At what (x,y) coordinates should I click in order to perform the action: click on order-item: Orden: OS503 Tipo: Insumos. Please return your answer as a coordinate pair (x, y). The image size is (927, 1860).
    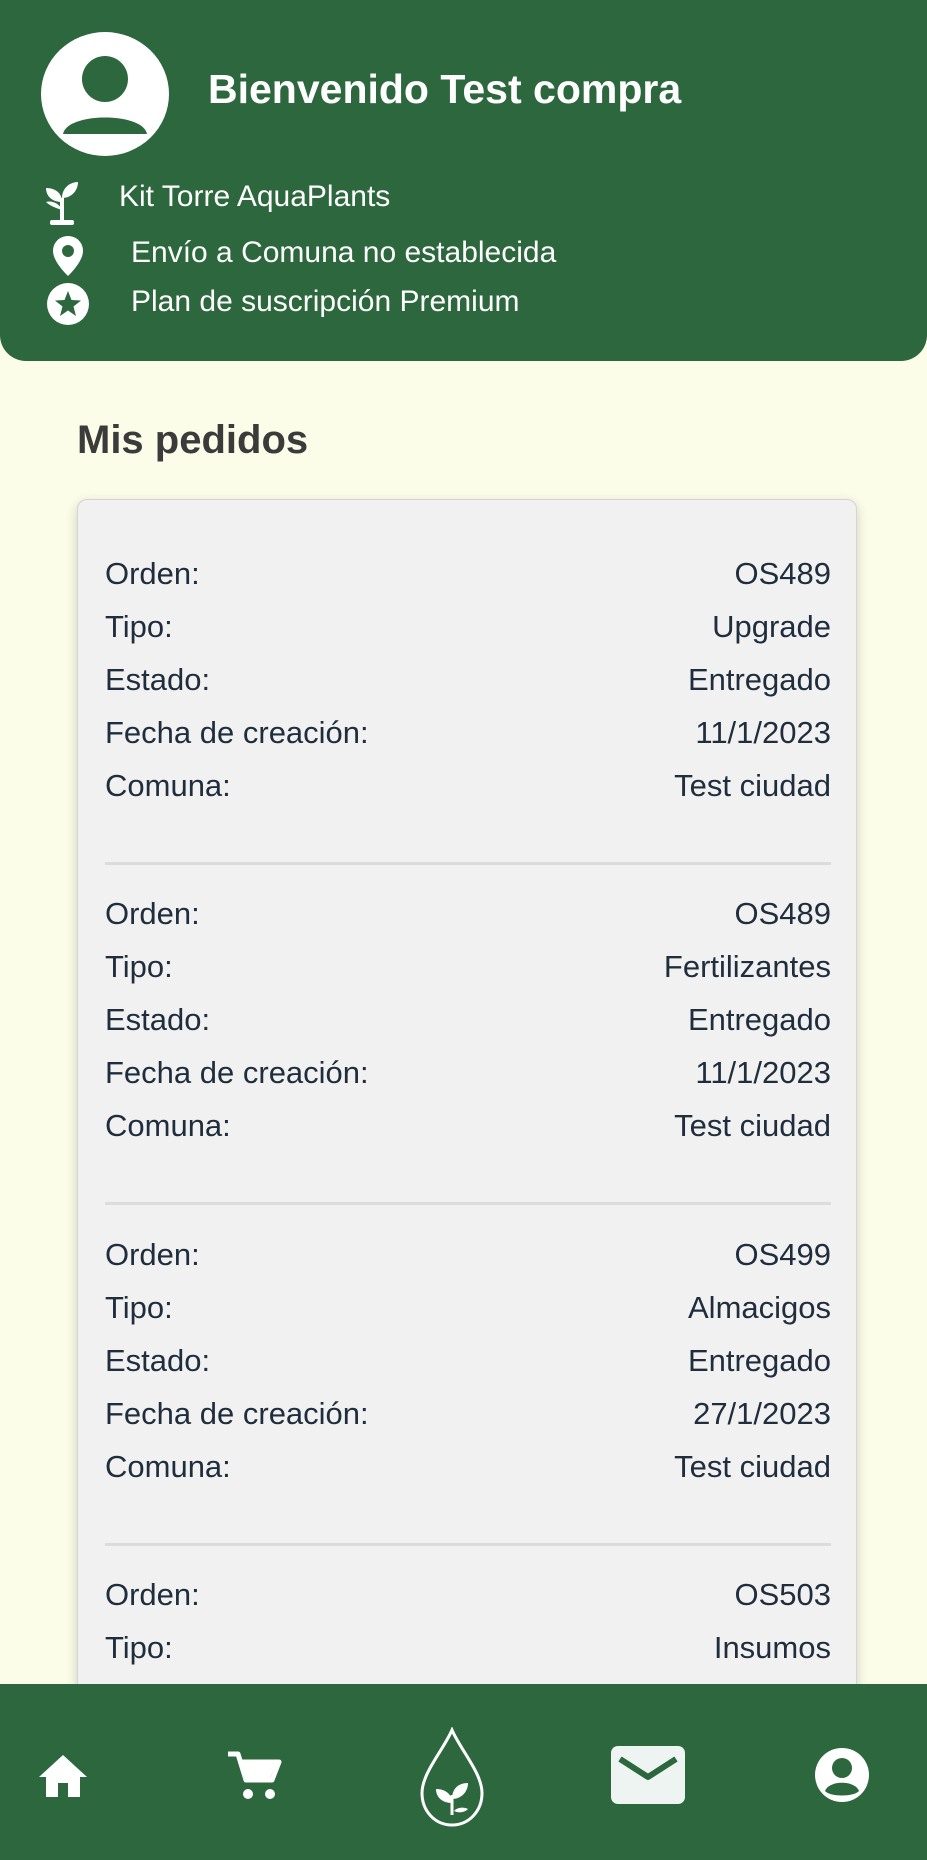
    Looking at the image, I should click on (468, 1630).